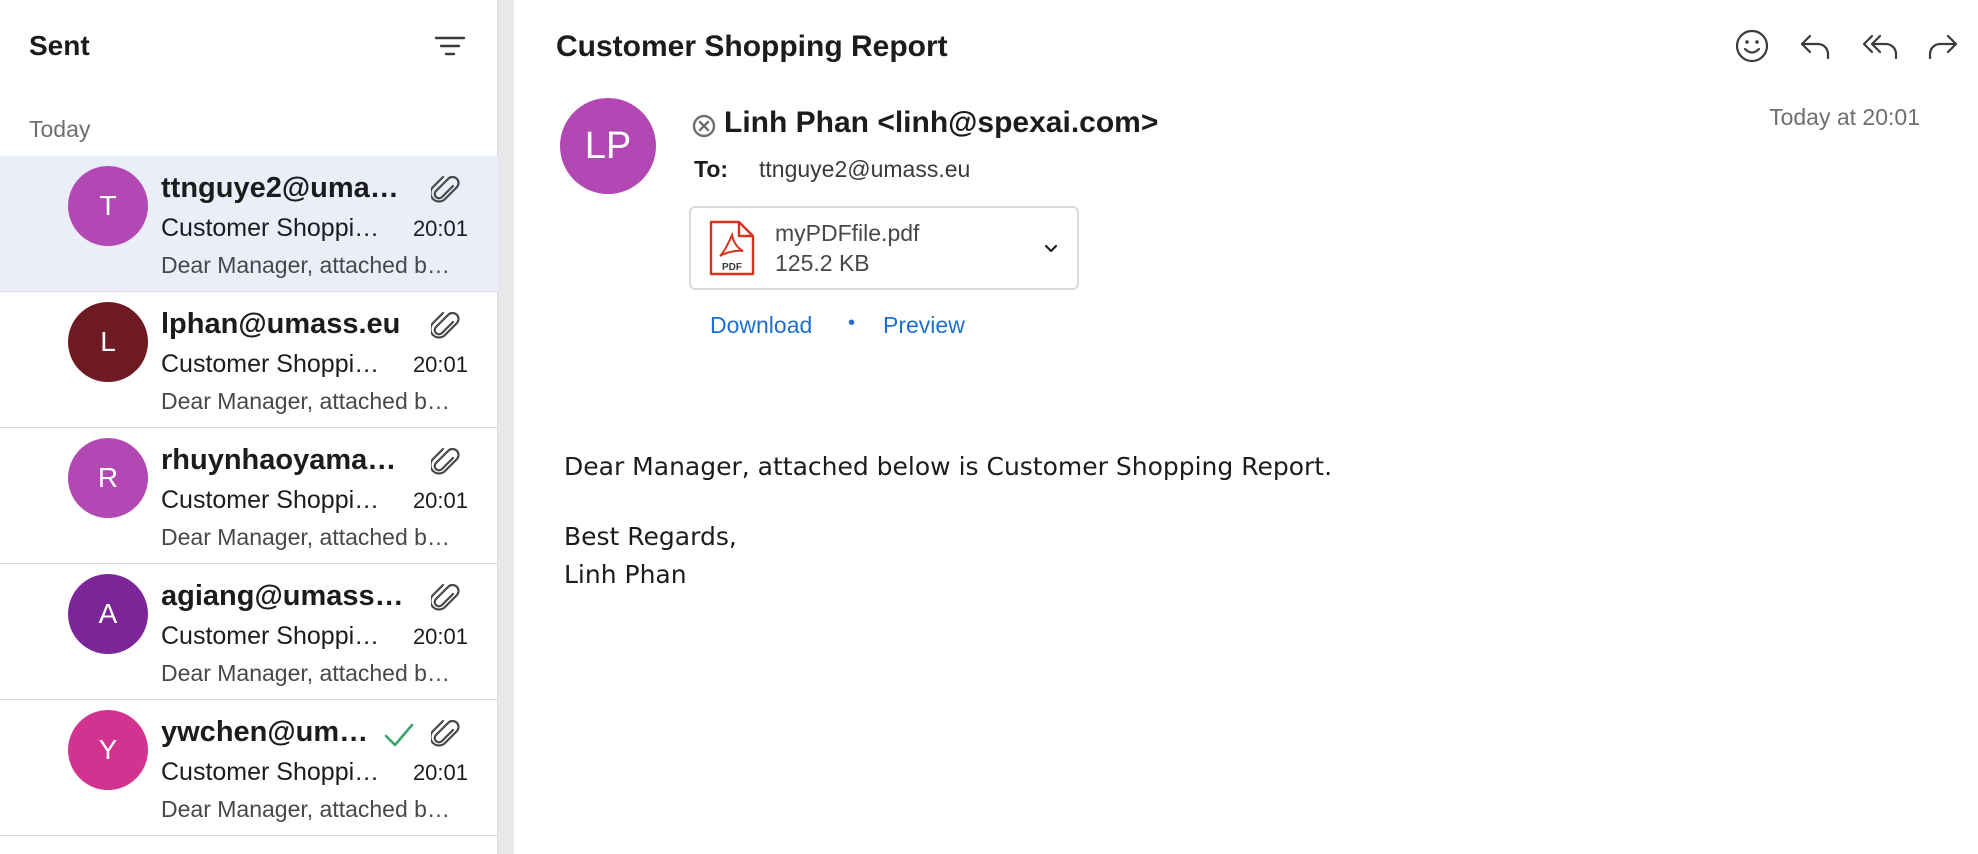  Describe the element at coordinates (704, 126) in the screenshot. I see `unverified-sender-icon` at that location.